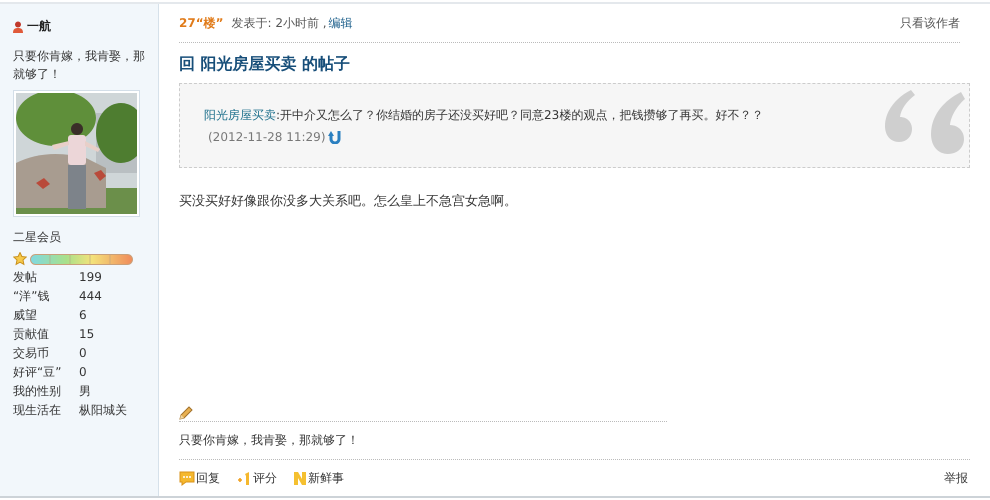  What do you see at coordinates (267, 137) in the screenshot?
I see `quote-time: (2012-11-28 11:29)` at bounding box center [267, 137].